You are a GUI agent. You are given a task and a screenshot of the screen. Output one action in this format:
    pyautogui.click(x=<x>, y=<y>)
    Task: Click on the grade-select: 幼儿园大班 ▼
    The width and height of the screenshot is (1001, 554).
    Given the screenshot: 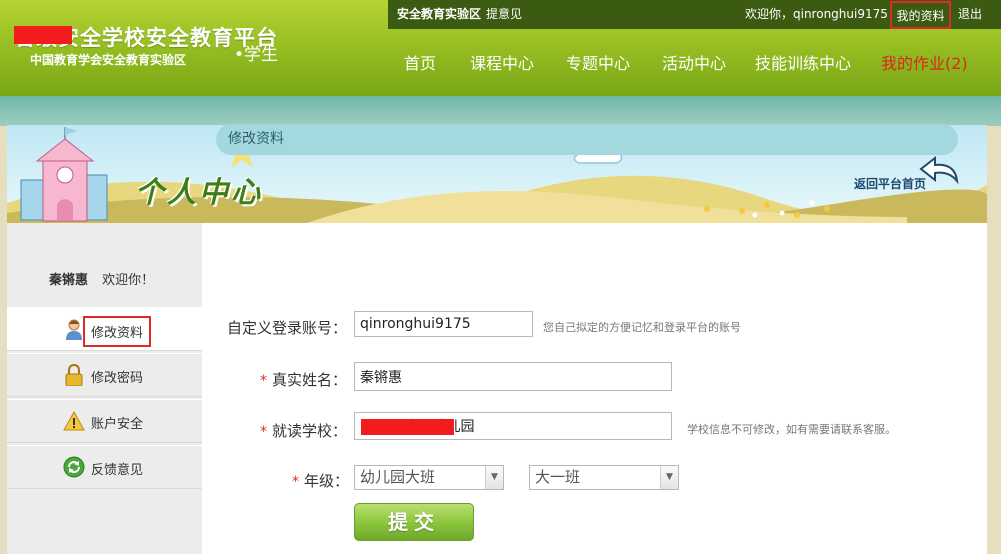 What is the action you would take?
    pyautogui.click(x=429, y=477)
    